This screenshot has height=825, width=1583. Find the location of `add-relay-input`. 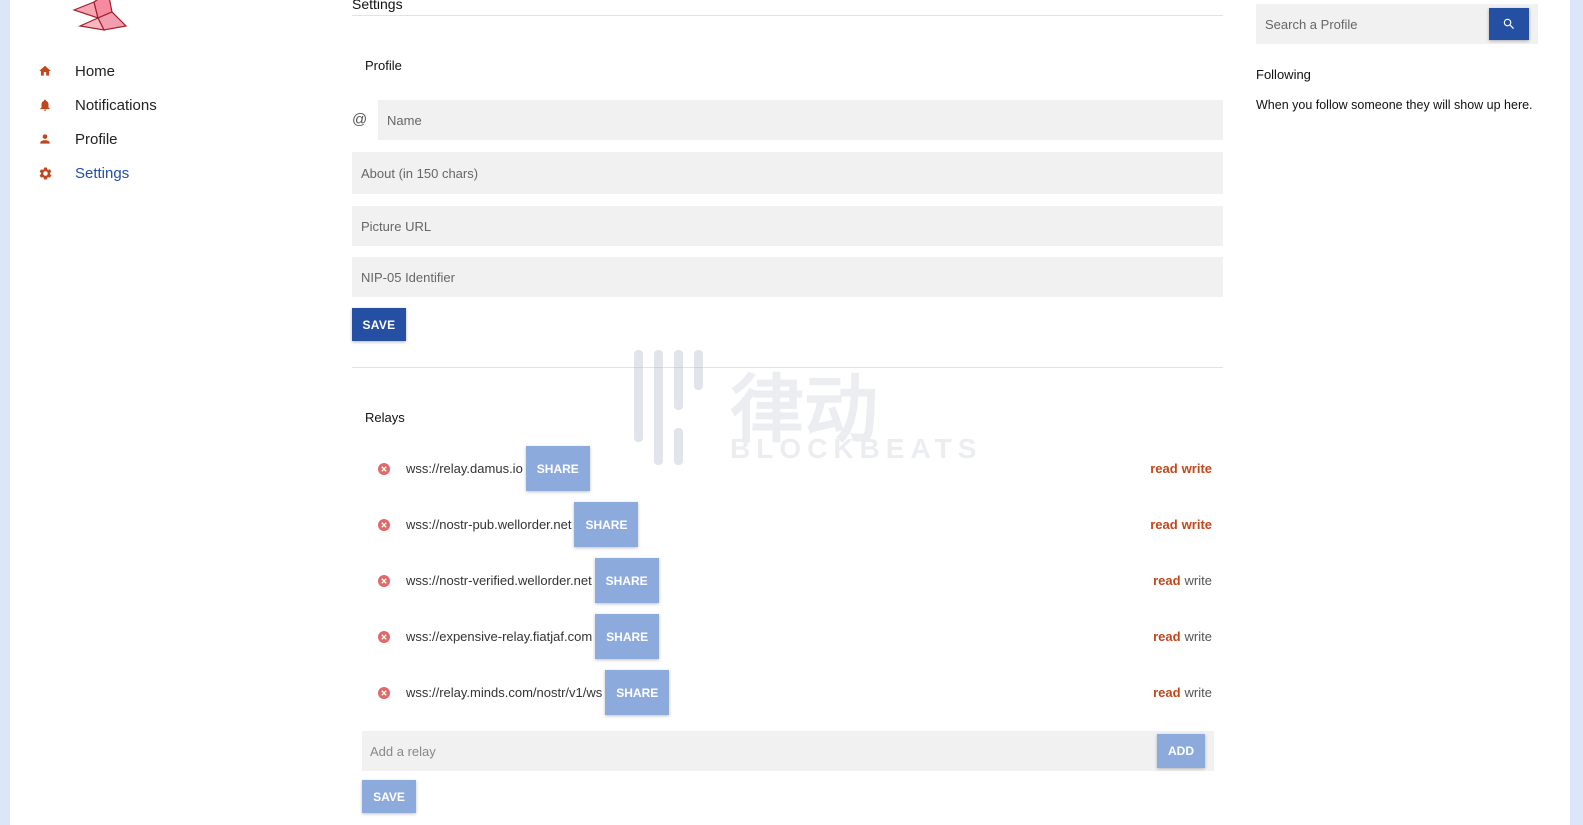

add-relay-input is located at coordinates (757, 751).